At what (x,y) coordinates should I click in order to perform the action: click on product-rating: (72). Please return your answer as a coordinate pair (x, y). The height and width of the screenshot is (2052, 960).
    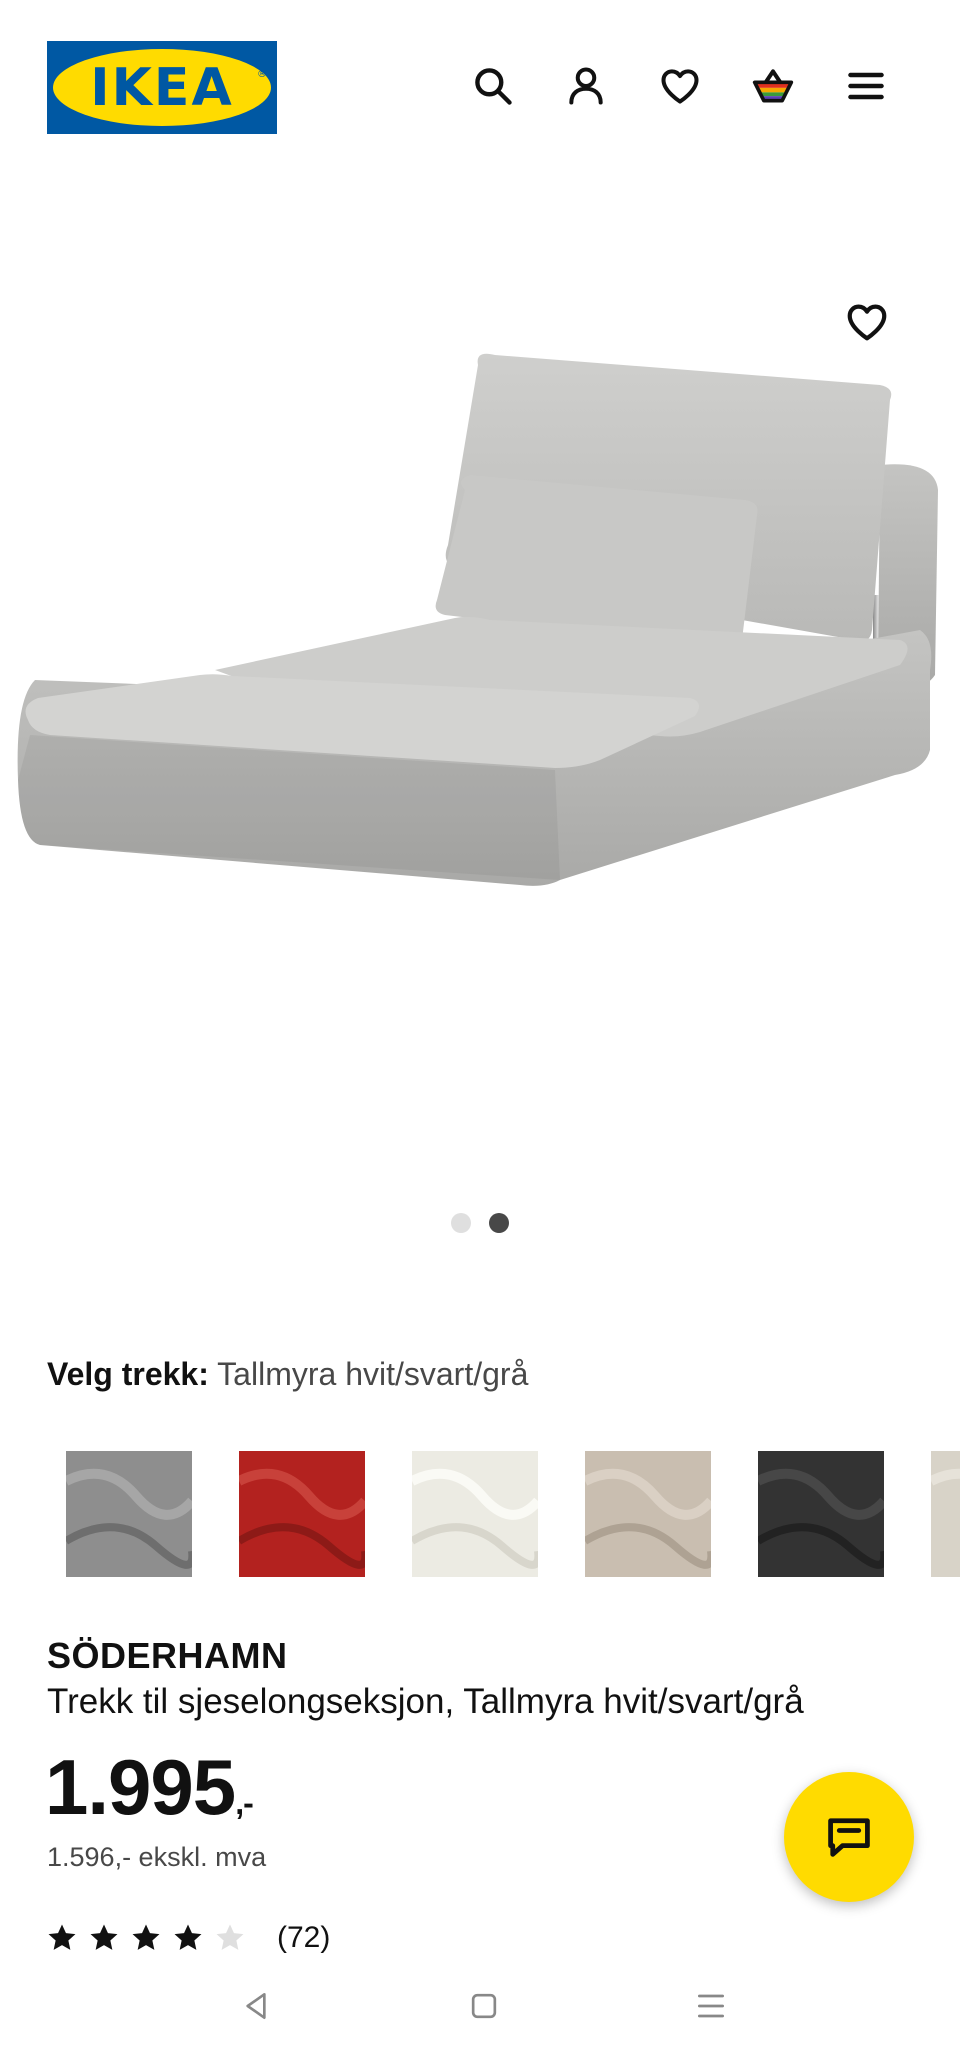
    Looking at the image, I should click on (187, 1938).